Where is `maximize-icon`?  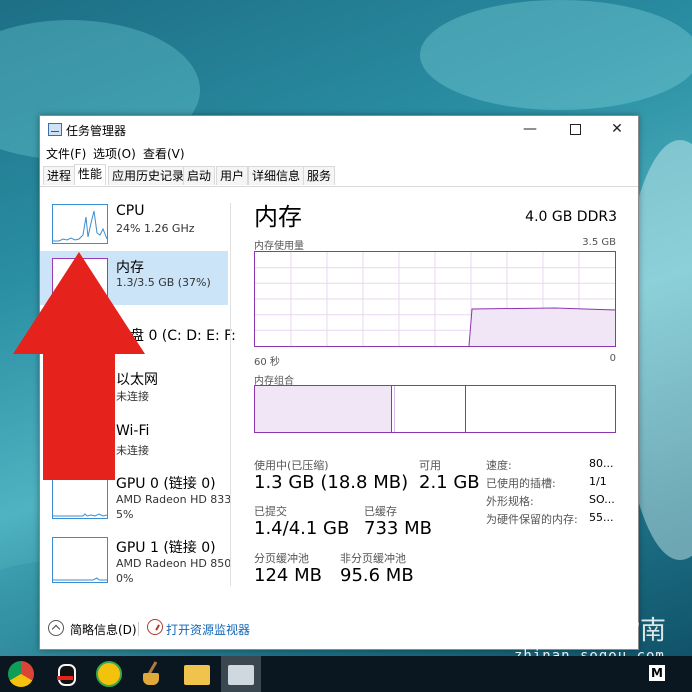 maximize-icon is located at coordinates (575, 129).